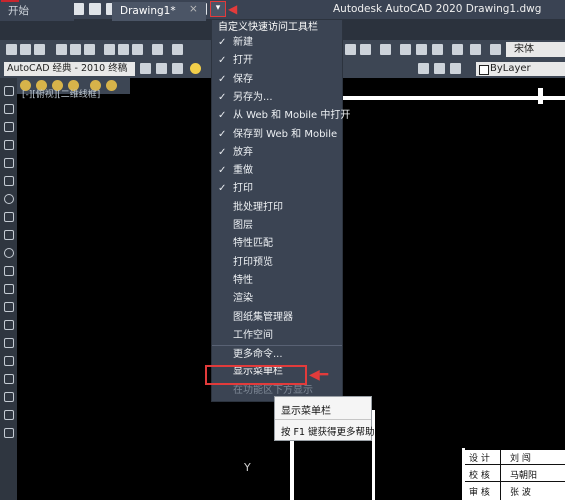  I want to click on layer-state-icon, so click(177, 68).